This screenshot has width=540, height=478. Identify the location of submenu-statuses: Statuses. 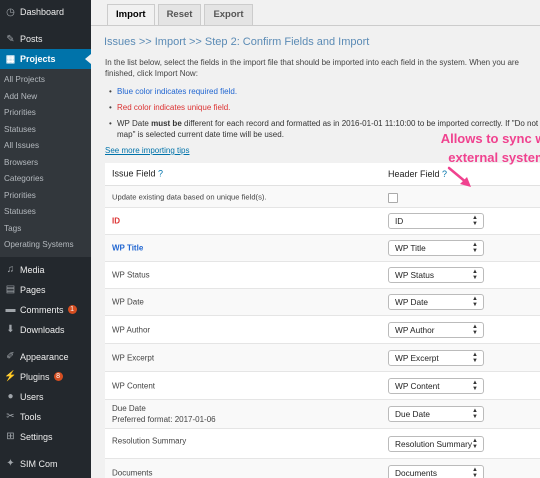
(45, 130).